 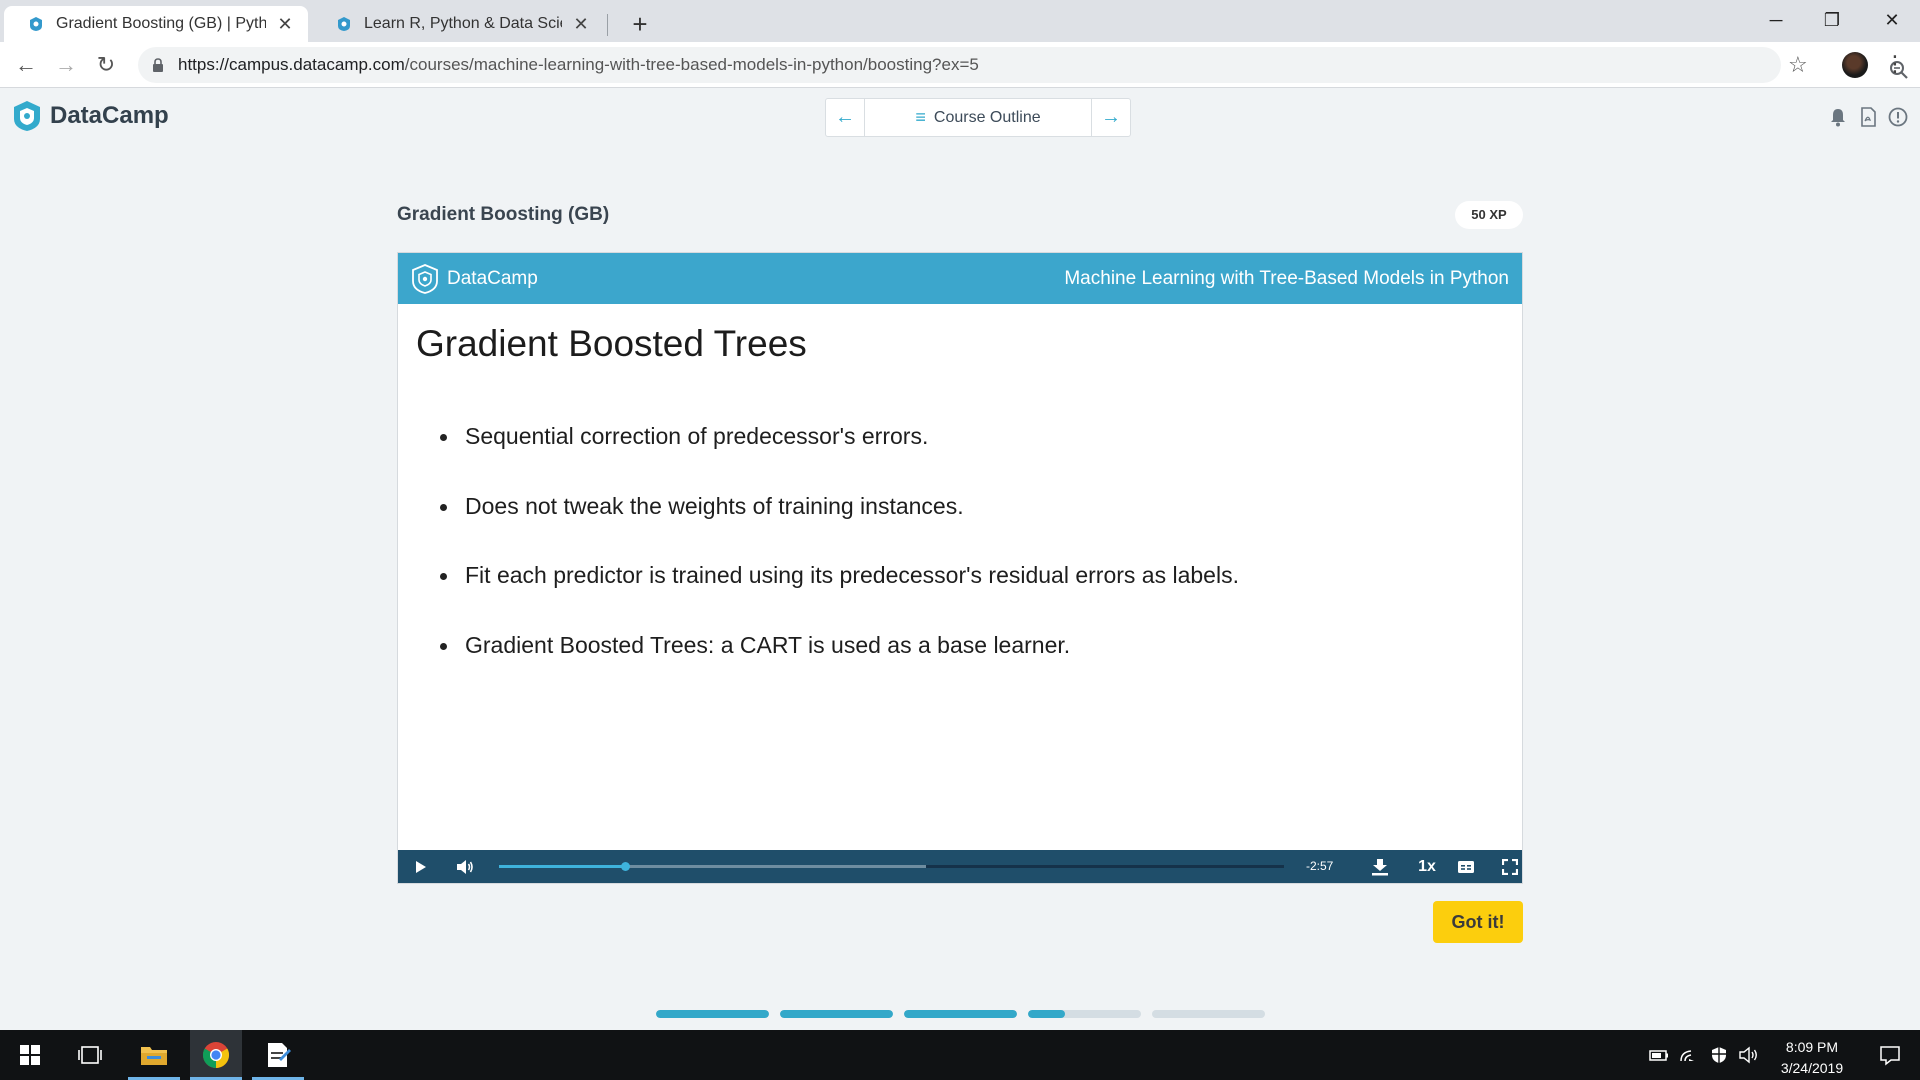 What do you see at coordinates (987, 117) in the screenshot?
I see `course-outline-label: Course Outline` at bounding box center [987, 117].